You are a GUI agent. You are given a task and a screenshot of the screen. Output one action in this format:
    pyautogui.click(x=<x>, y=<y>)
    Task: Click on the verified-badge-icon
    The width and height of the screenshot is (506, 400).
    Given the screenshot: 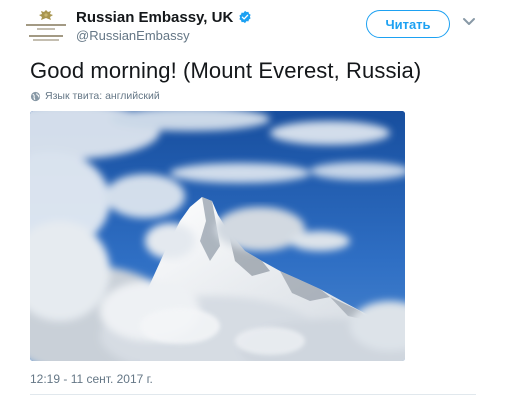 What is the action you would take?
    pyautogui.click(x=245, y=17)
    